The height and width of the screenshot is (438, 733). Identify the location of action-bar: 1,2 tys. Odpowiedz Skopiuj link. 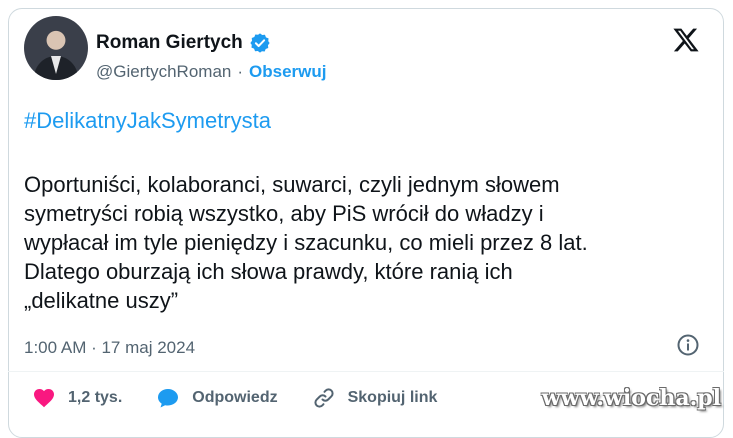
(234, 398).